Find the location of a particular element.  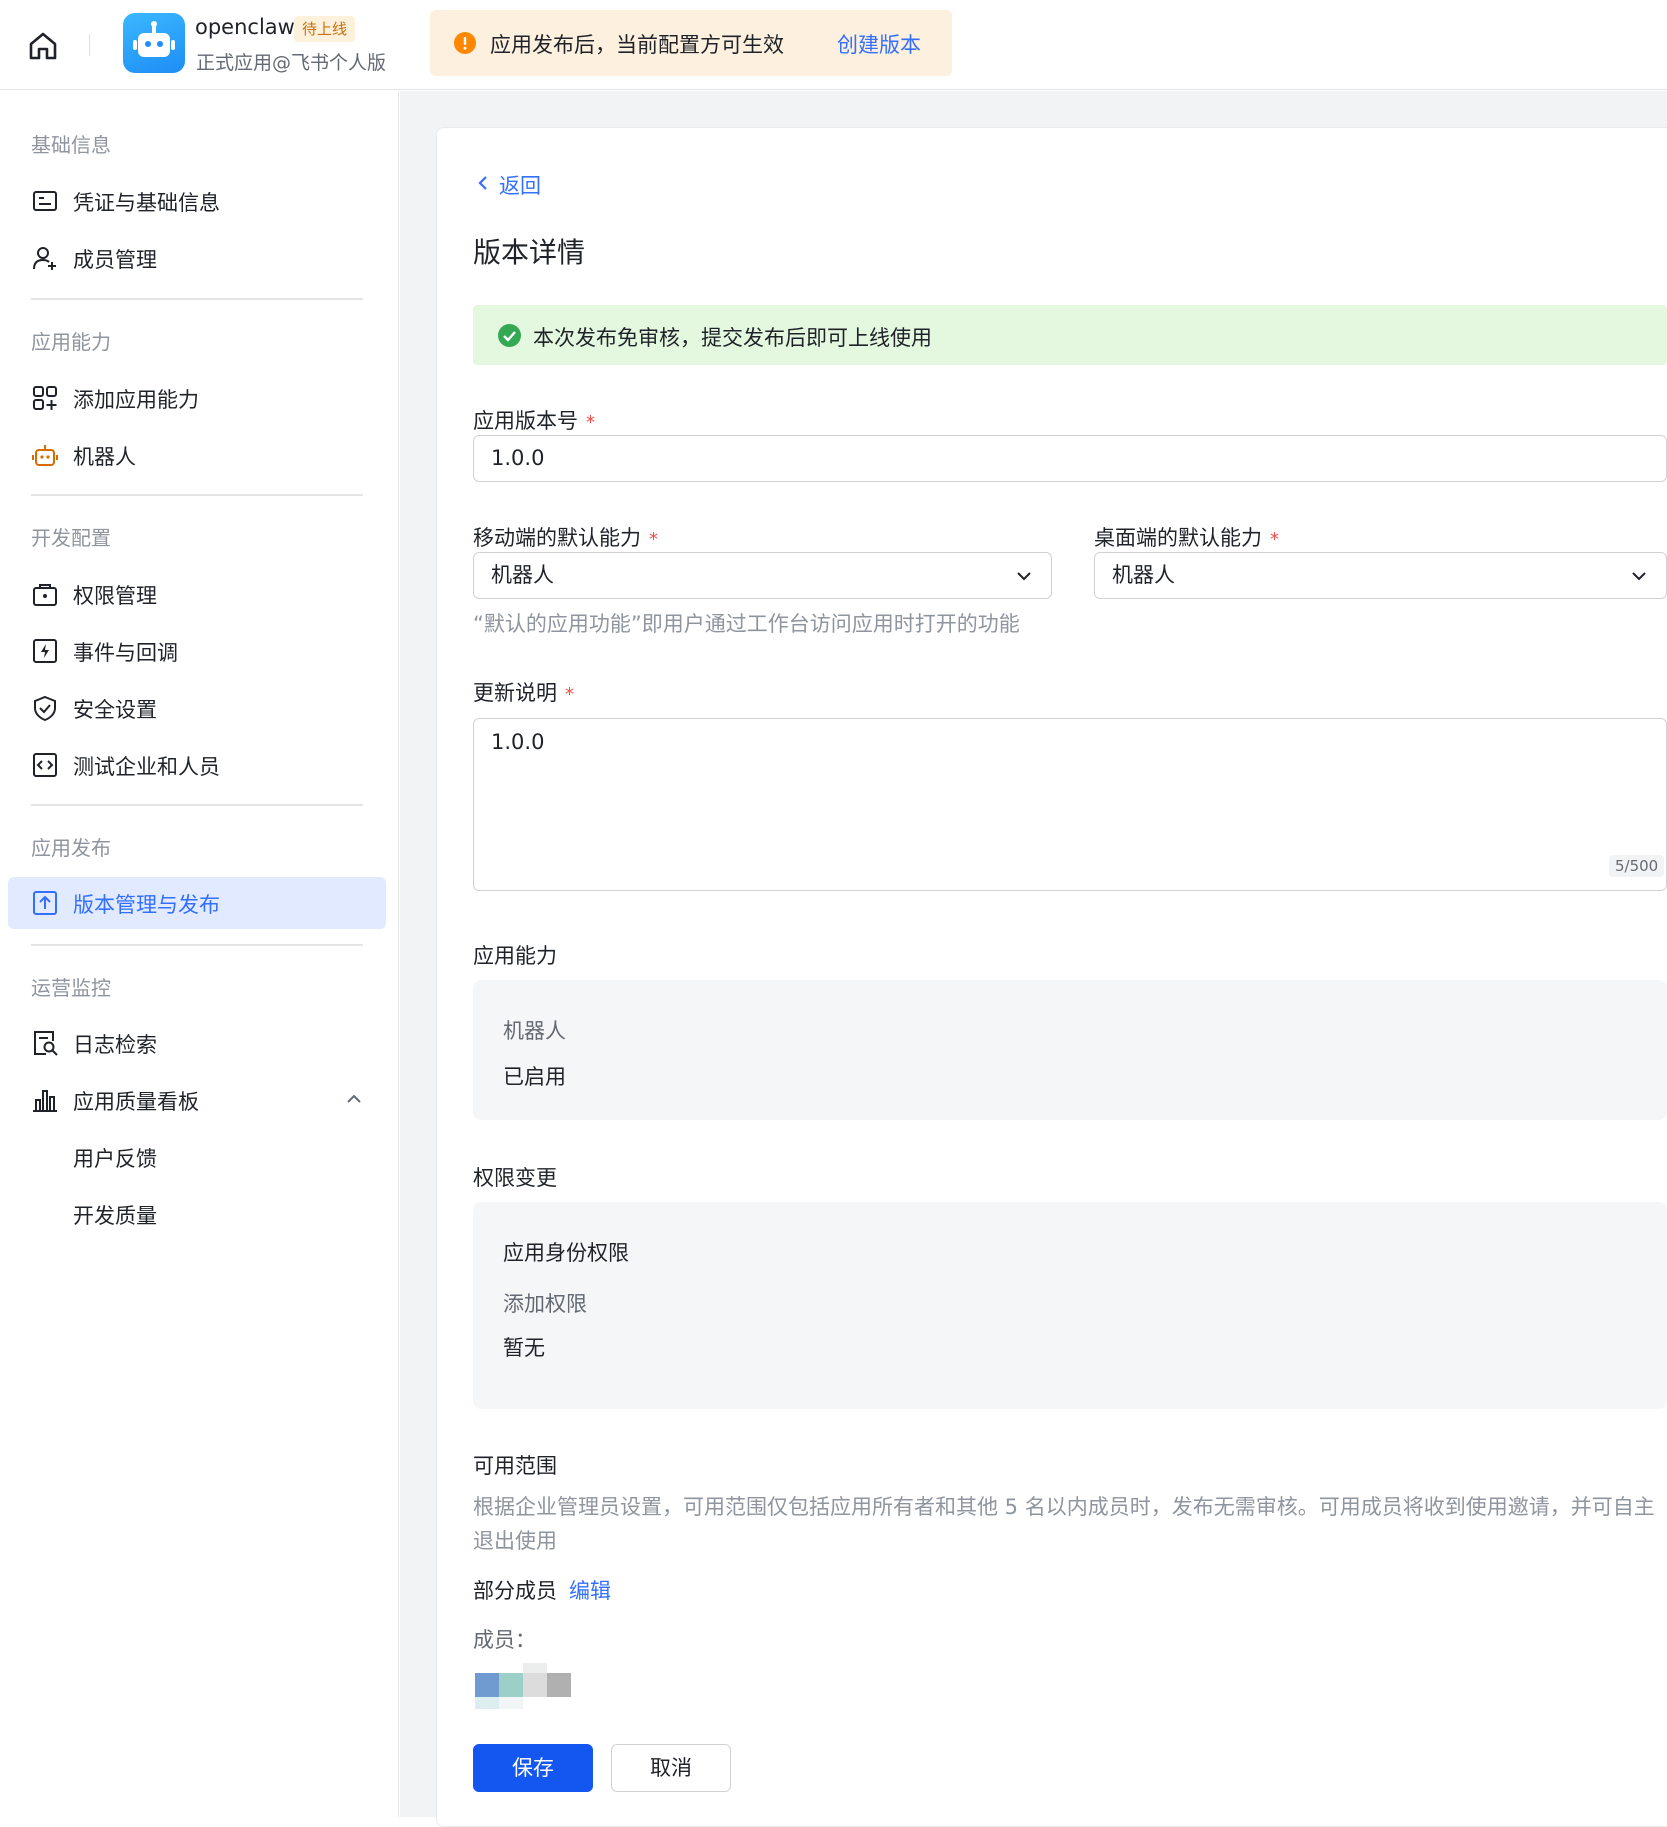

sidebar-item-label: 事件与回调 is located at coordinates (125, 653).